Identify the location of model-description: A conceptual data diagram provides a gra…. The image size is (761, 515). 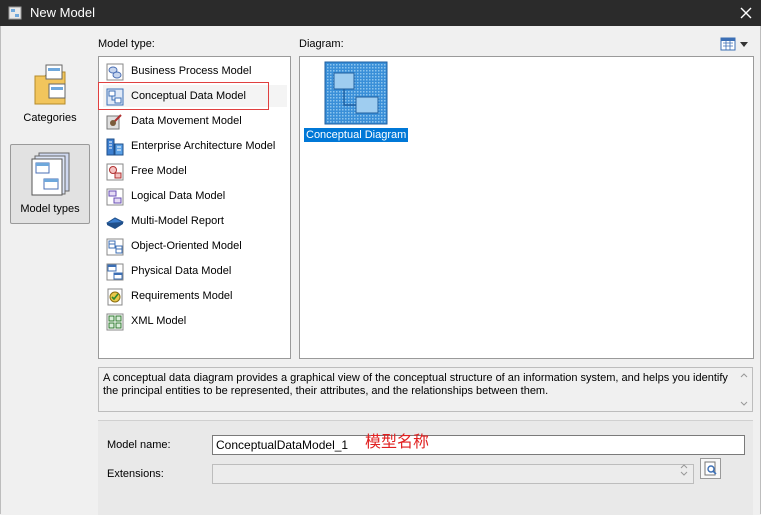
(425, 389).